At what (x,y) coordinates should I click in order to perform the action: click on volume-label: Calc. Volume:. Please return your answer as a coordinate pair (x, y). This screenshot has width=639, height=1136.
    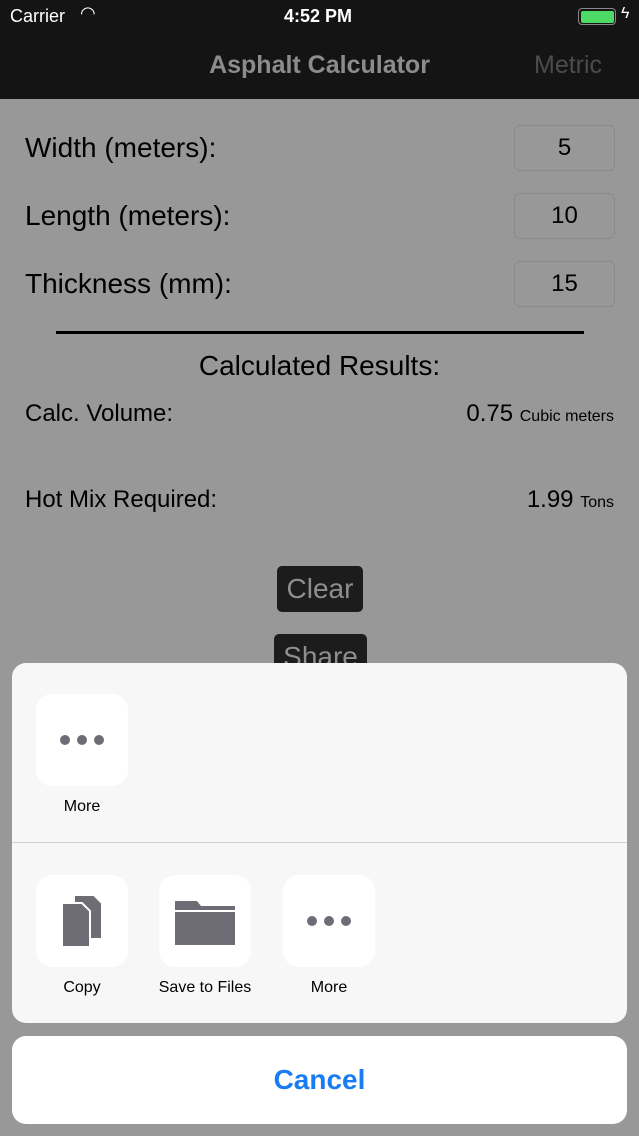
    Looking at the image, I should click on (99, 413).